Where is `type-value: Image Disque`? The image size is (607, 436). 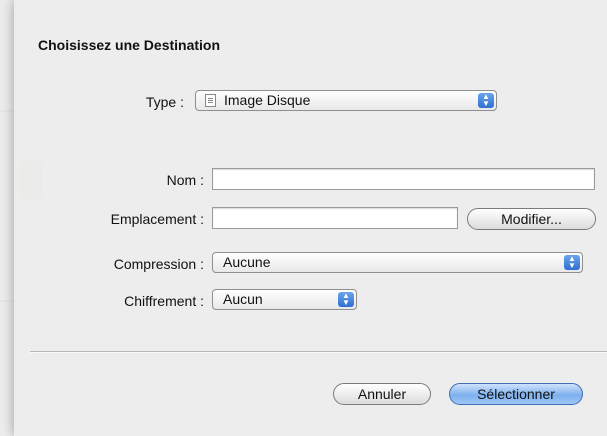 type-value: Image Disque is located at coordinates (267, 100).